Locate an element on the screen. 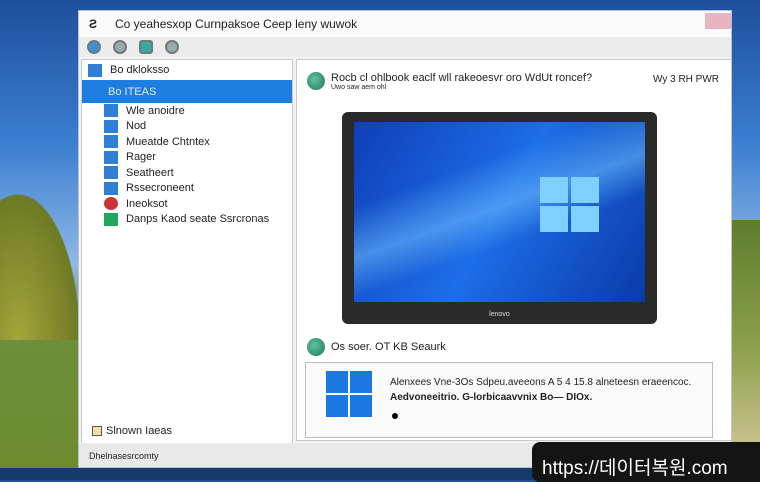 The image size is (760, 482). sidebar-item: Danps Kaod seate Ssrcronas is located at coordinates (187, 220).